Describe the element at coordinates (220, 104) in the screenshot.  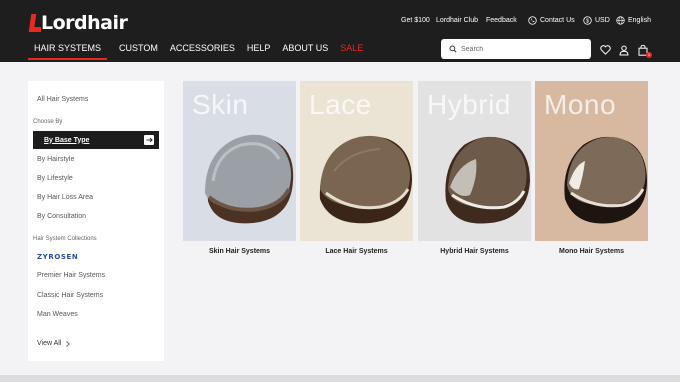
I see `skin-card-word: Skin` at that location.